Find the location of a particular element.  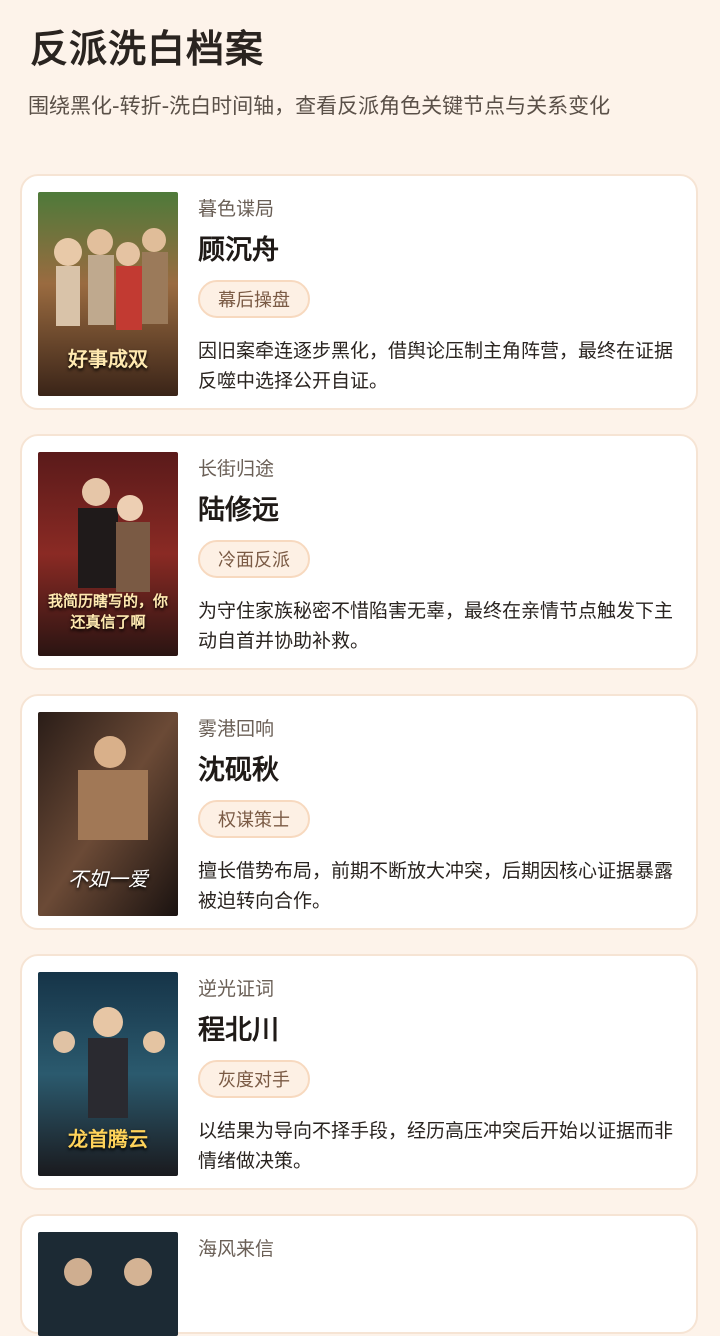

poster-image: 不如一爱 is located at coordinates (108, 814).